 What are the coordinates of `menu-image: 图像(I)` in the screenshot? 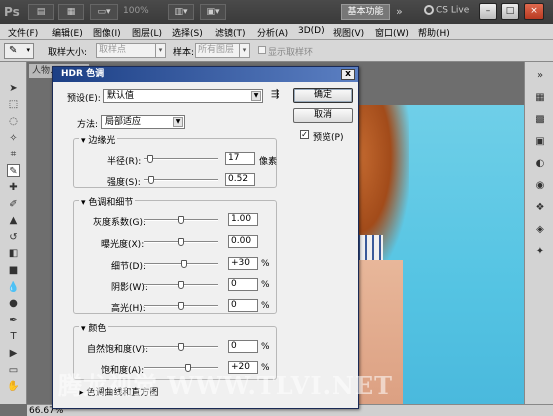 It's located at (107, 32).